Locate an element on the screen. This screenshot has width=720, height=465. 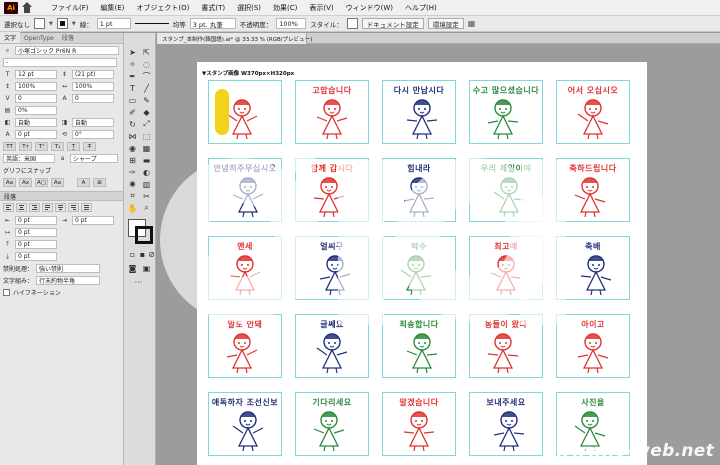
hand-tool-icon: ✋ is located at coordinates (132, 208).